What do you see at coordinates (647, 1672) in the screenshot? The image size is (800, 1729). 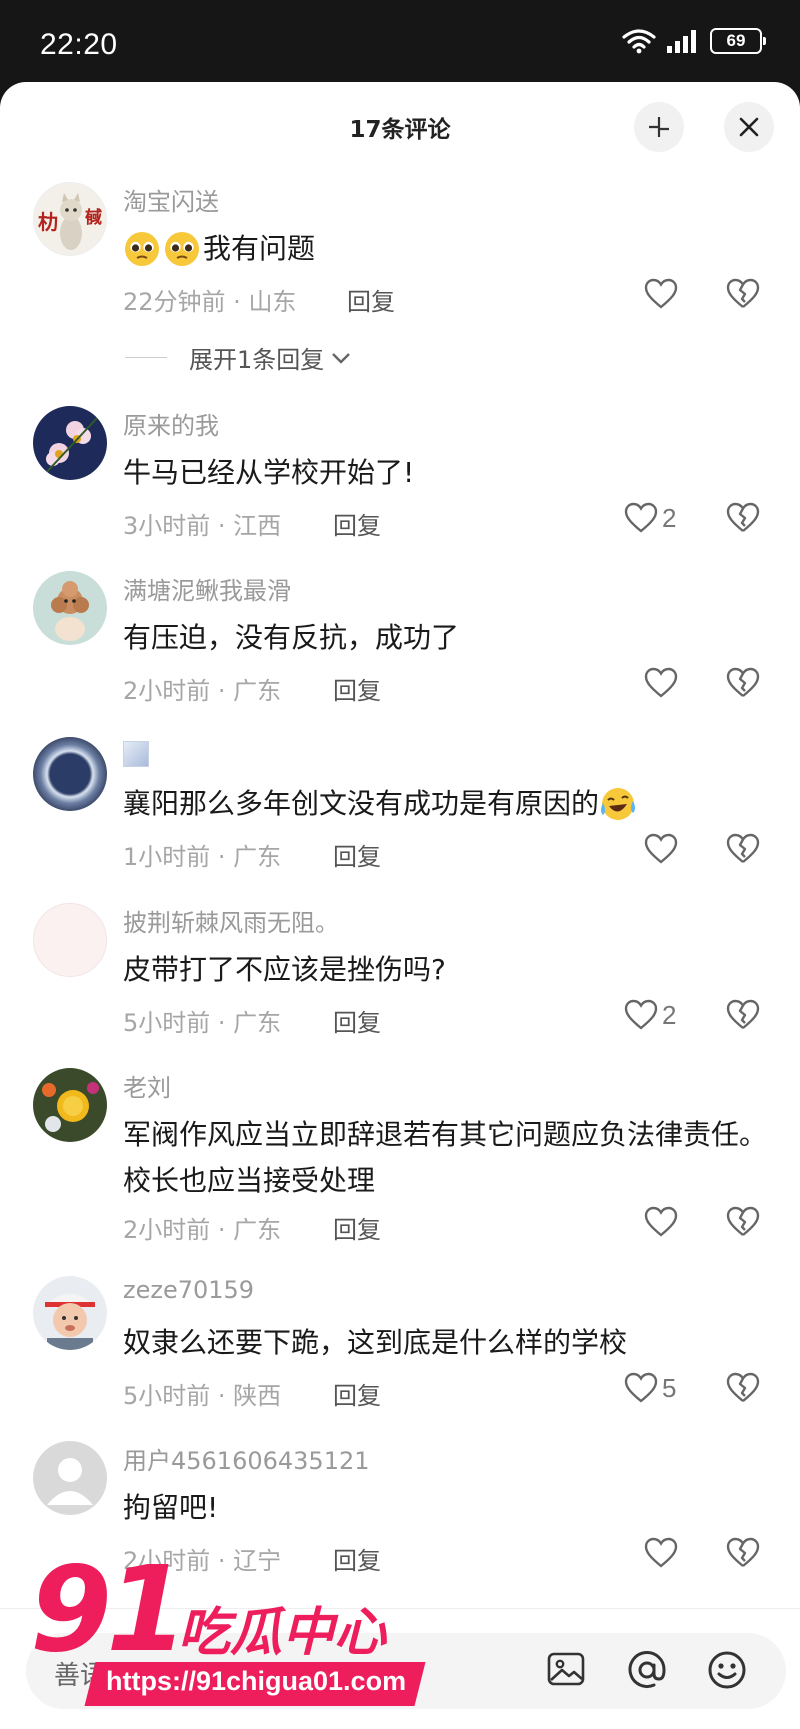 I see `mention-button` at bounding box center [647, 1672].